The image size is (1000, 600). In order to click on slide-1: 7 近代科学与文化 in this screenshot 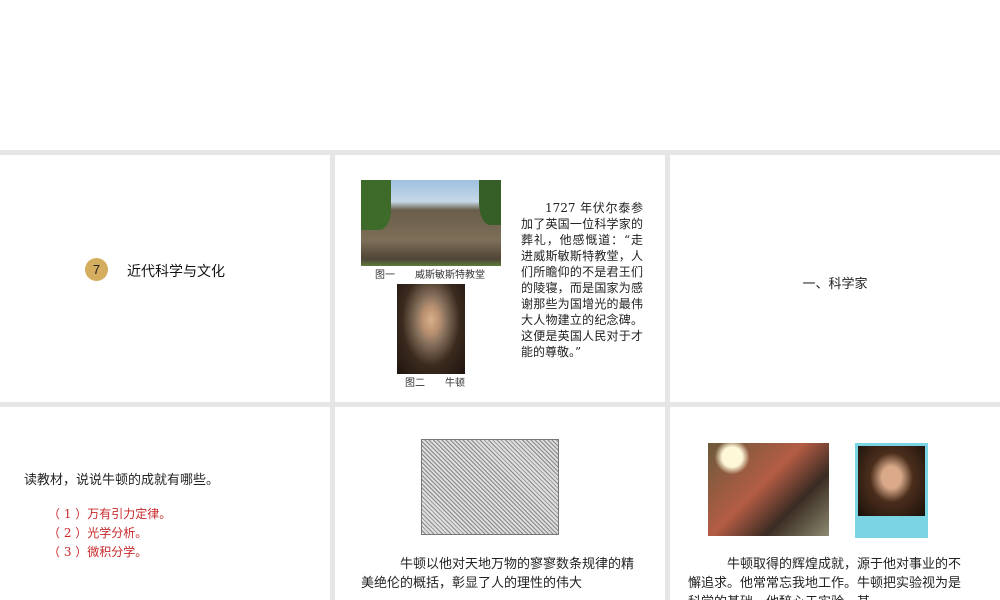, I will do `click(165, 278)`.